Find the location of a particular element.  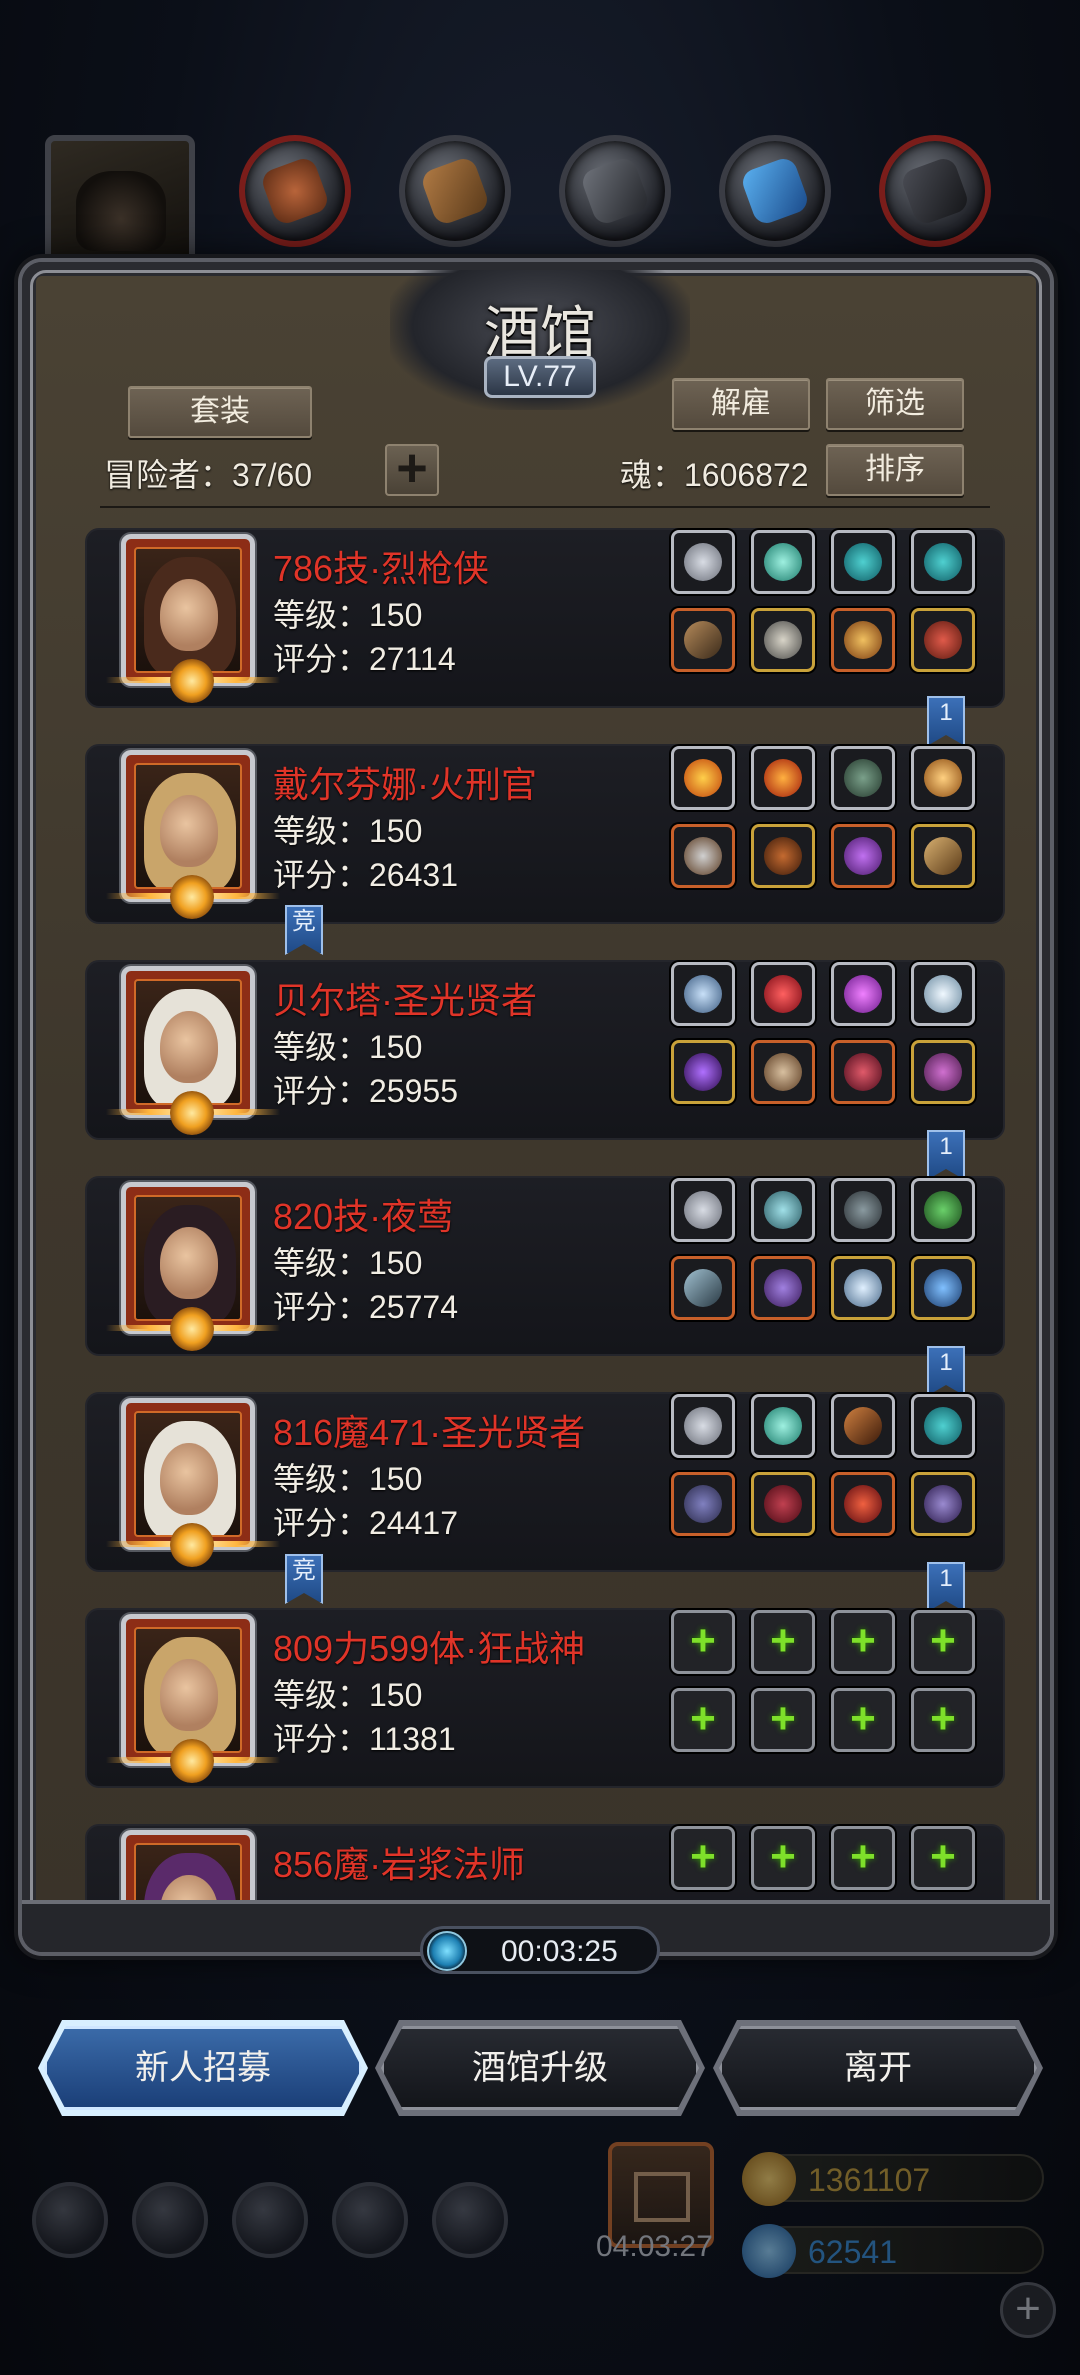

settings-icon is located at coordinates (70, 2220).